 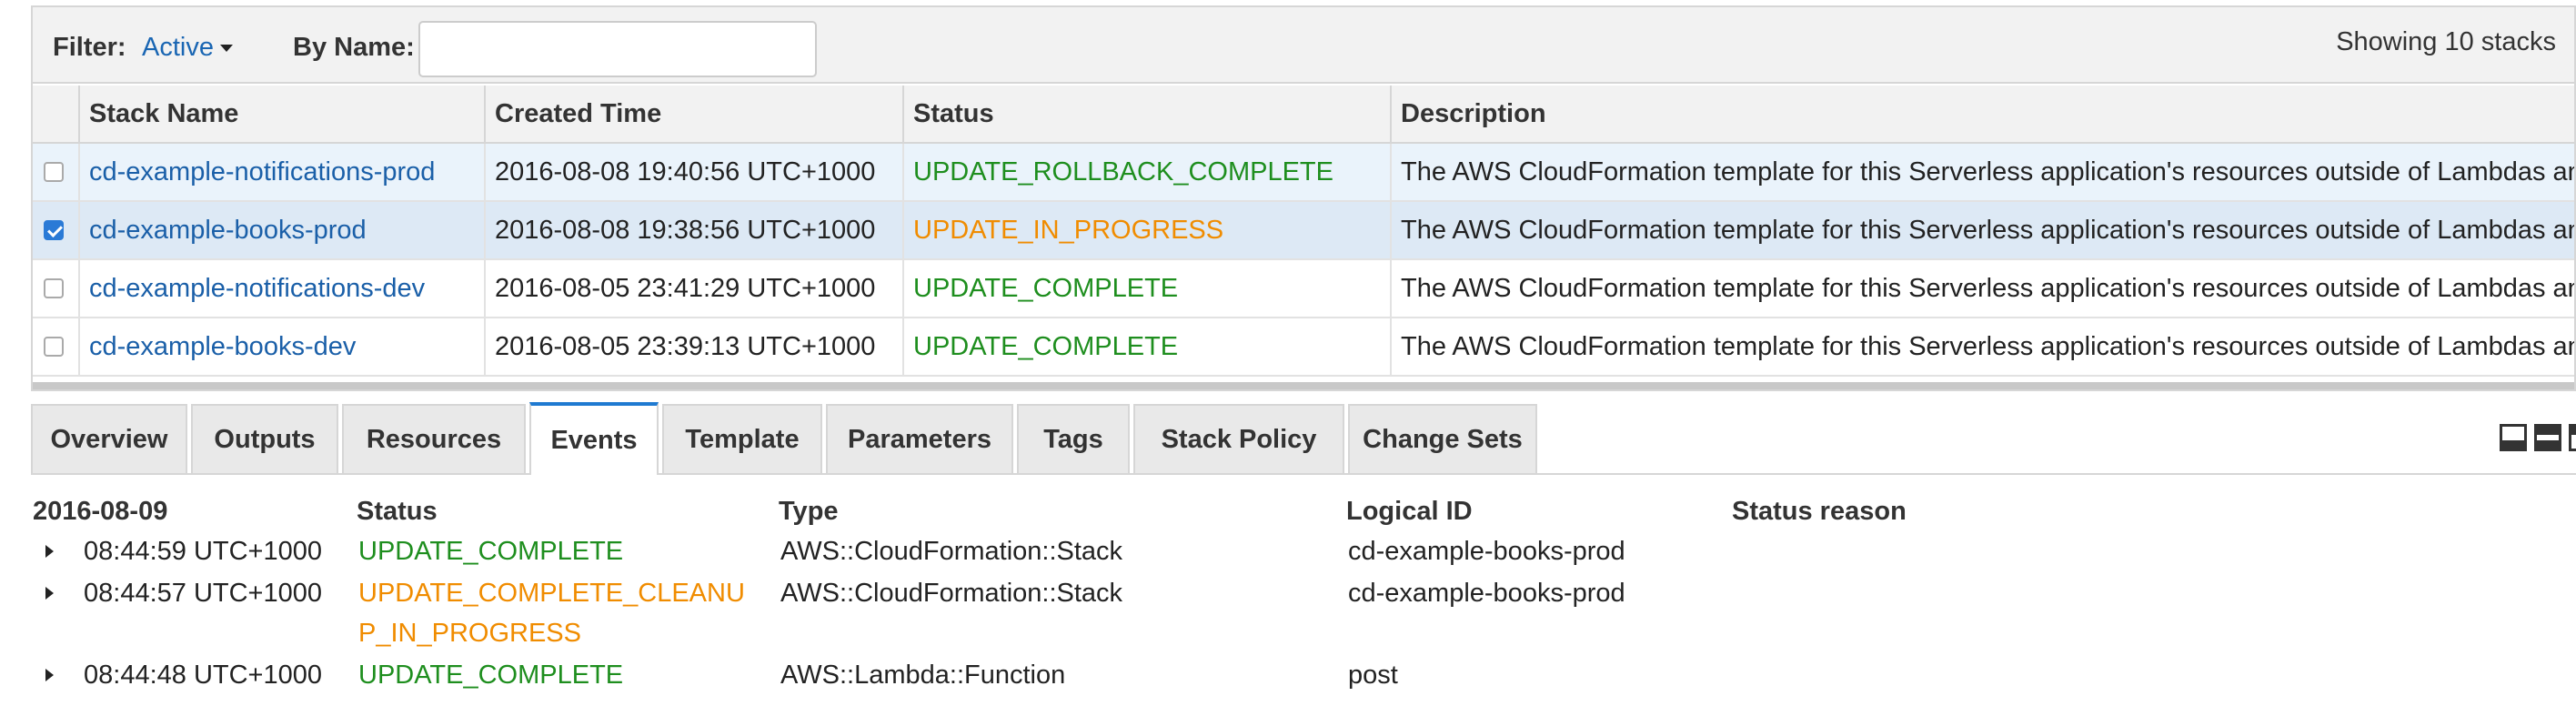 What do you see at coordinates (100, 511) in the screenshot?
I see `events-date-header: 2016-08-09` at bounding box center [100, 511].